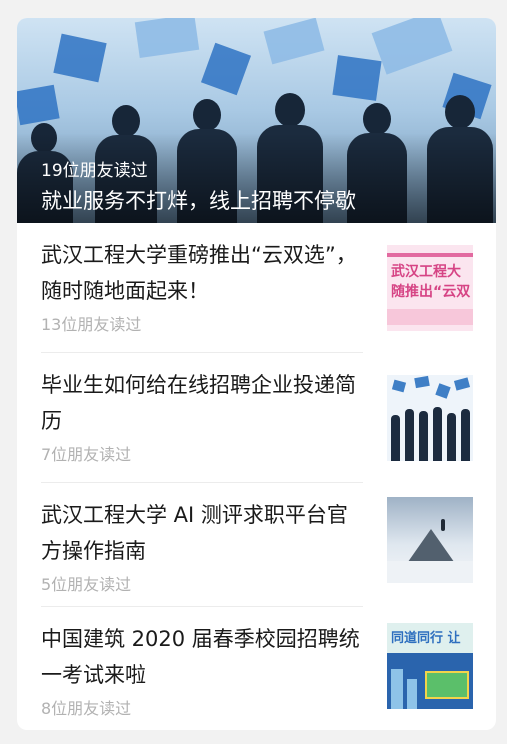  What do you see at coordinates (91, 324) in the screenshot?
I see `article-readers-count: 13位朋友读过` at bounding box center [91, 324].